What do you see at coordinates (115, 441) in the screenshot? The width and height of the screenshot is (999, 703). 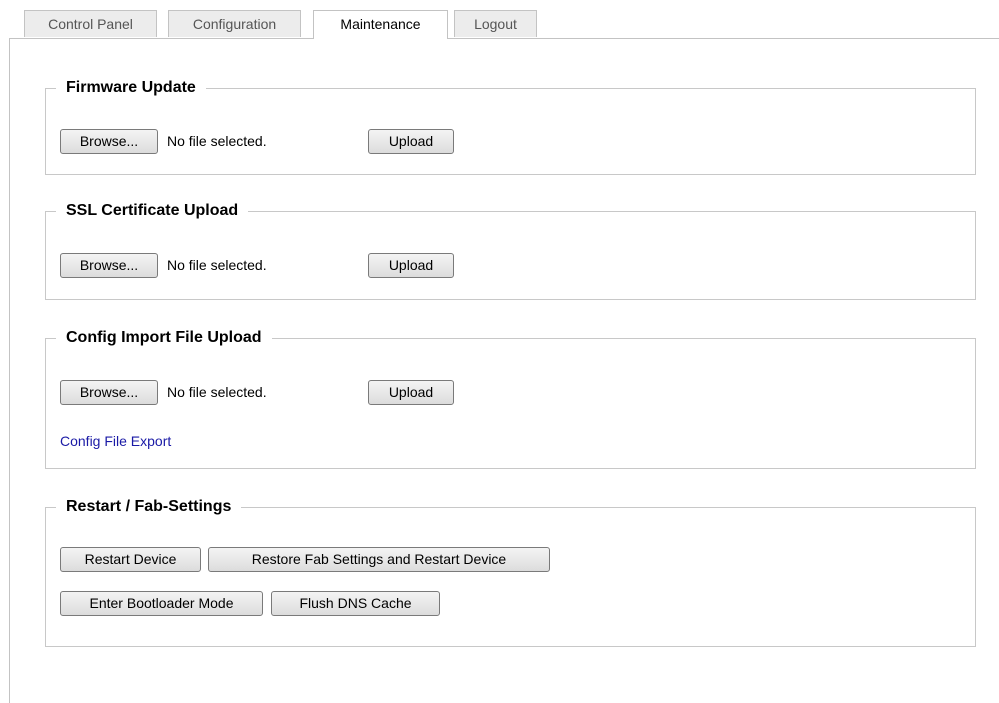 I see `config-file-export-link: Config File Export` at bounding box center [115, 441].